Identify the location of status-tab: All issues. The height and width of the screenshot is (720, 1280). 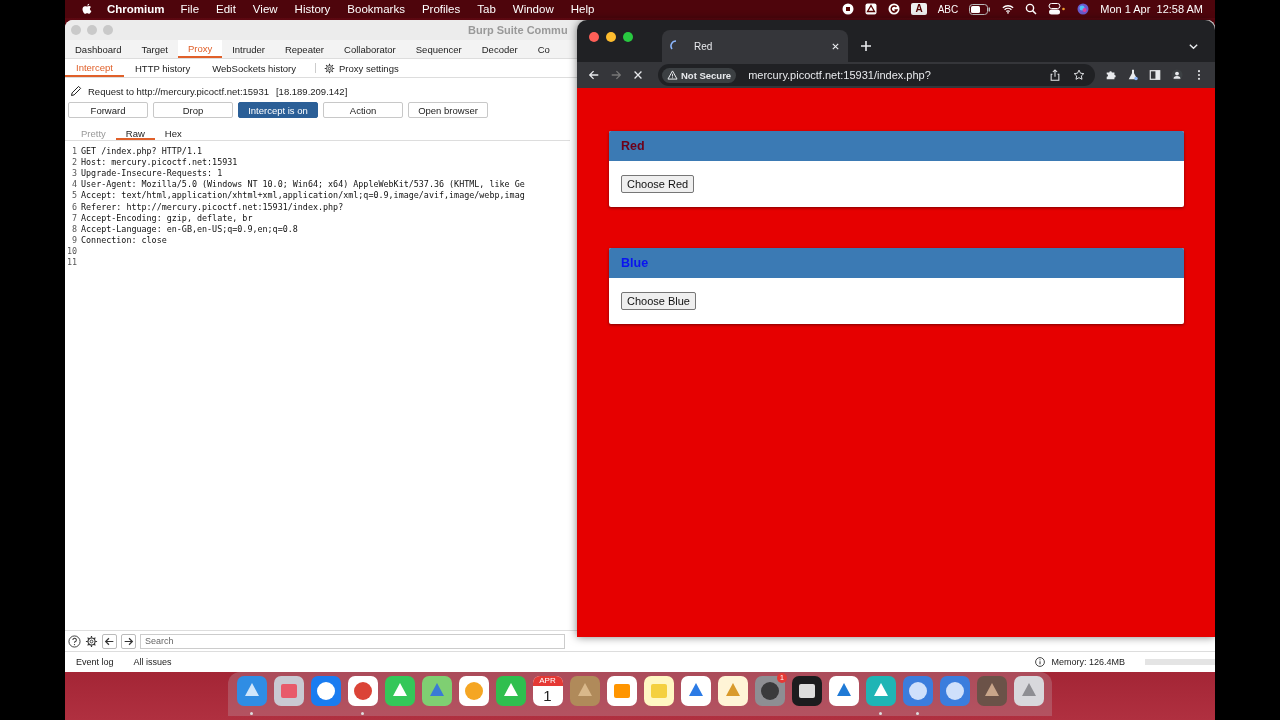
(152, 662).